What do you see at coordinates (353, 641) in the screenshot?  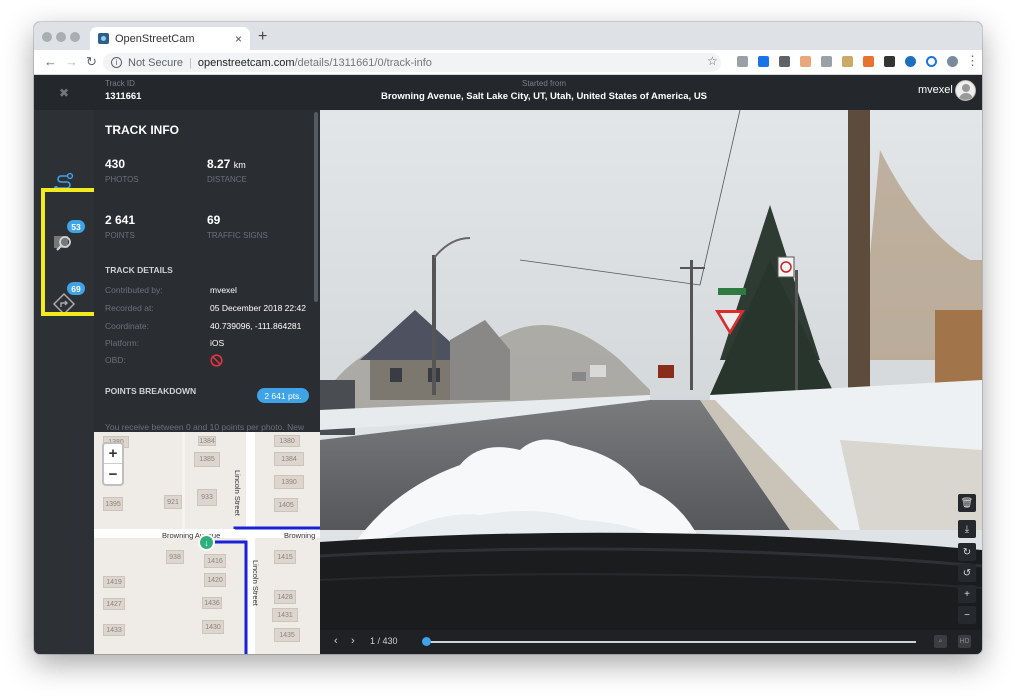 I see `next-photo-button: ›` at bounding box center [353, 641].